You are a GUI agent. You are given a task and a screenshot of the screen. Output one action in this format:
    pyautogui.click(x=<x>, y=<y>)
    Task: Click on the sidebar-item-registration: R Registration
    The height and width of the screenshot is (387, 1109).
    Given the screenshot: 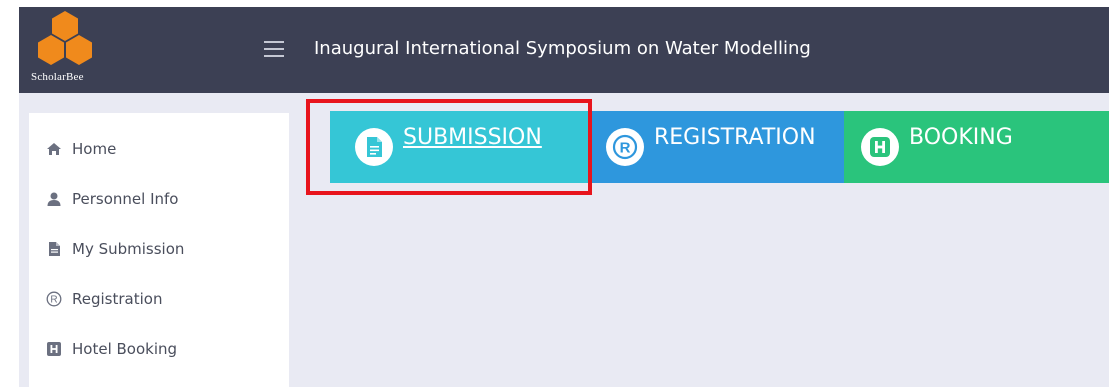 What is the action you would take?
    pyautogui.click(x=104, y=299)
    